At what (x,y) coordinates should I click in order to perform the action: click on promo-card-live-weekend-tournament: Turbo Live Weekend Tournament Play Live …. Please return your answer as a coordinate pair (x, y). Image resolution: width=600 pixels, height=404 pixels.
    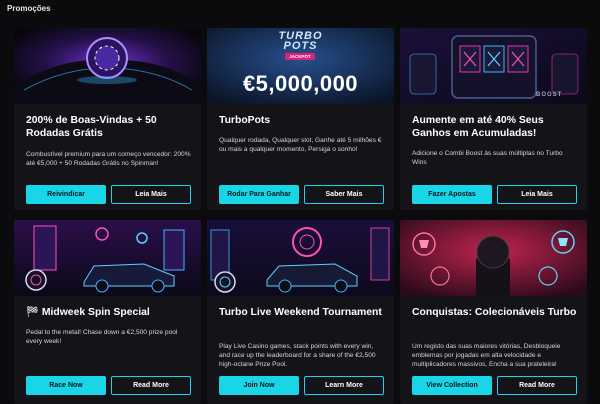
    Looking at the image, I should click on (300, 312).